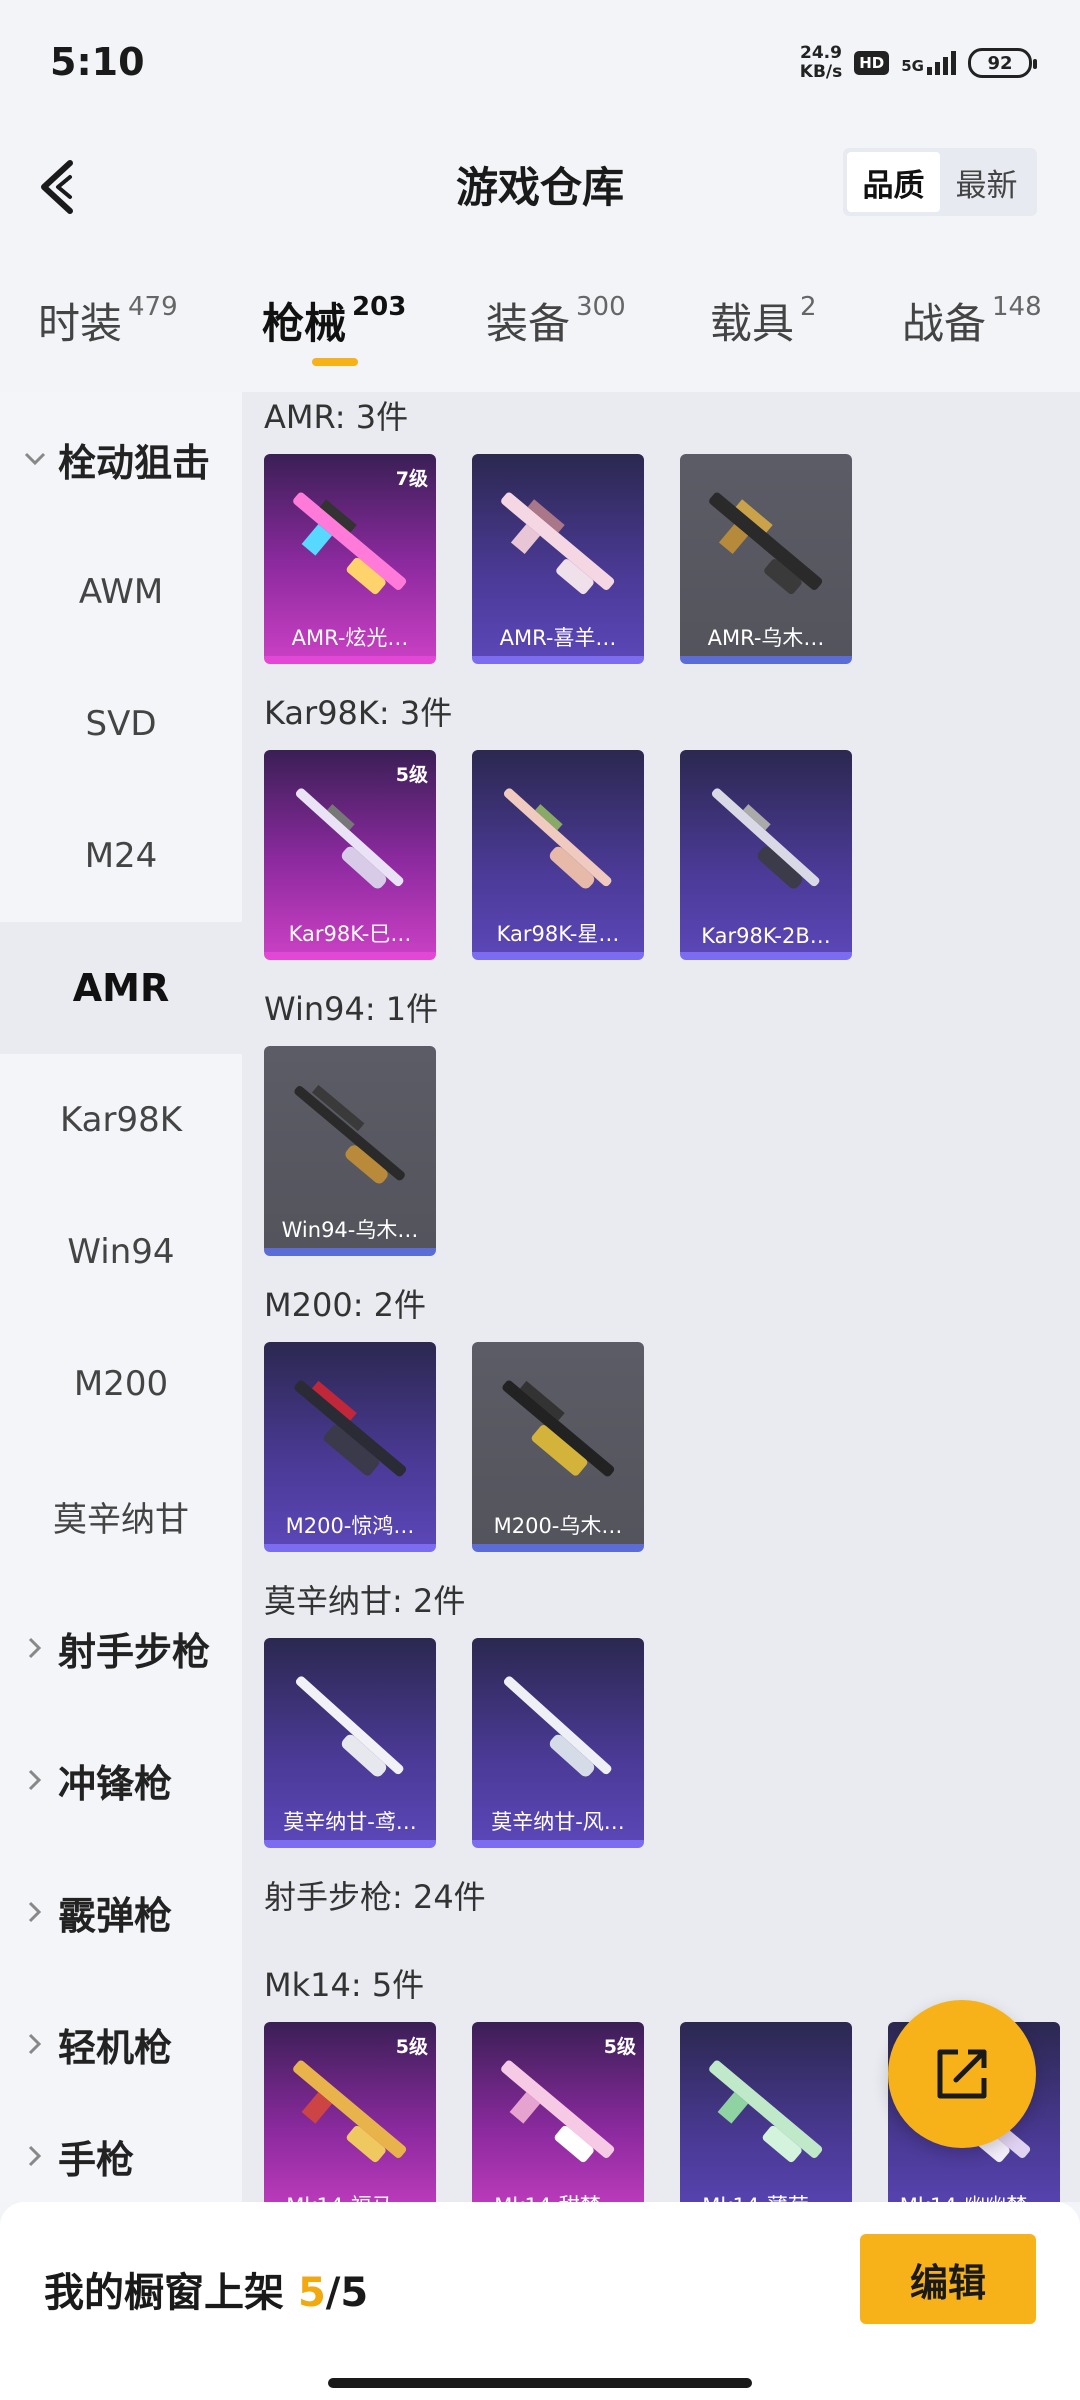  Describe the element at coordinates (121, 1252) in the screenshot. I see `sidebar-item-win94: Win94` at that location.